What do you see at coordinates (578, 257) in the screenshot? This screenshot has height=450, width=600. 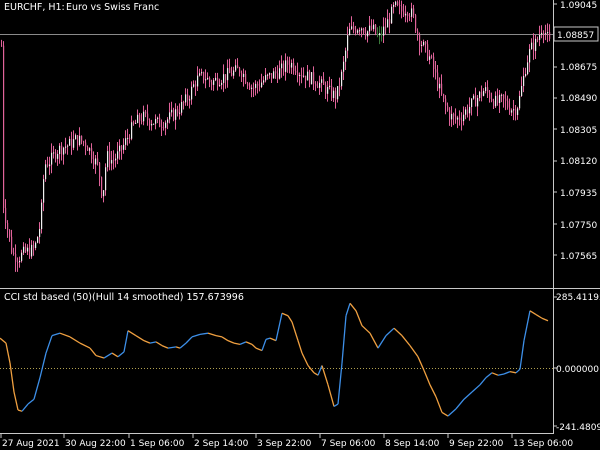 I see `price-tick-label: 1.07565` at bounding box center [578, 257].